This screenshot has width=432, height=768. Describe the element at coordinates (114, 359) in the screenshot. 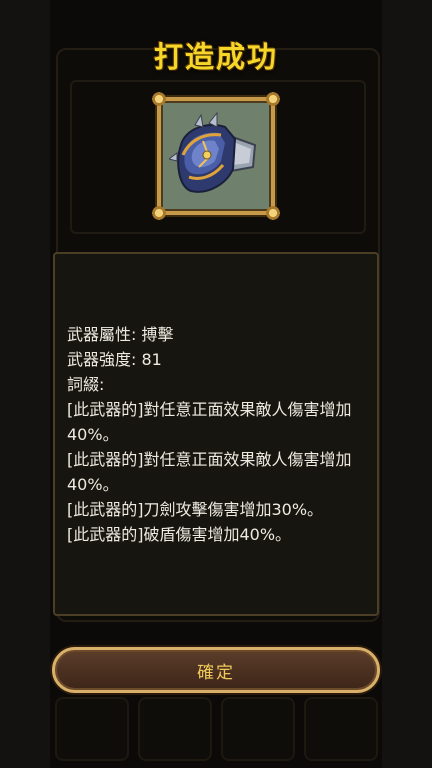

I see `weapon-strength-line: 武器強度: 81` at that location.